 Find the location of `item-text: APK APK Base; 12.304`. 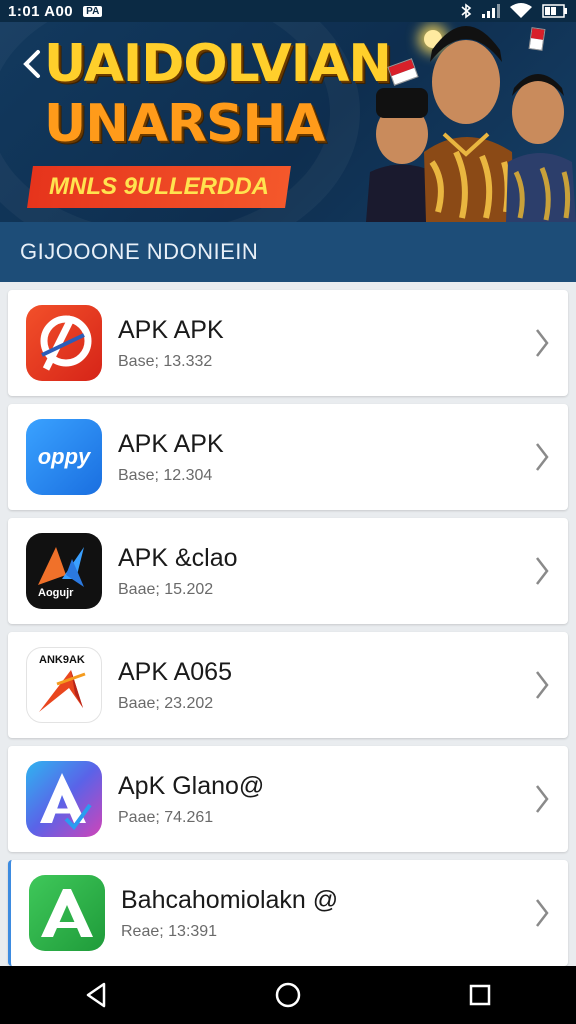

item-text: APK APK Base; 12.304 is located at coordinates (324, 457).